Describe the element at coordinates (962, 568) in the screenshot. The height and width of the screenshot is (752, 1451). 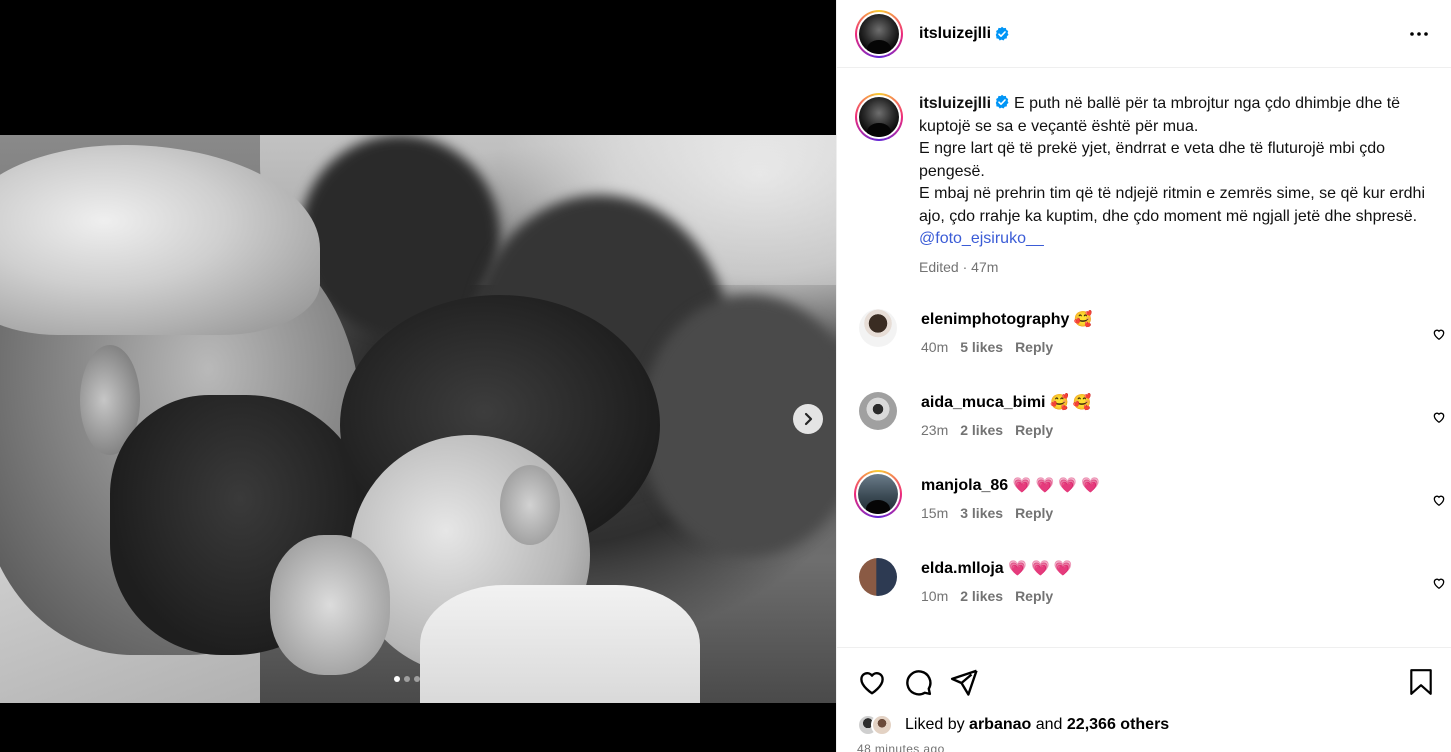
I see `commenter-username: elda.mlloja` at that location.